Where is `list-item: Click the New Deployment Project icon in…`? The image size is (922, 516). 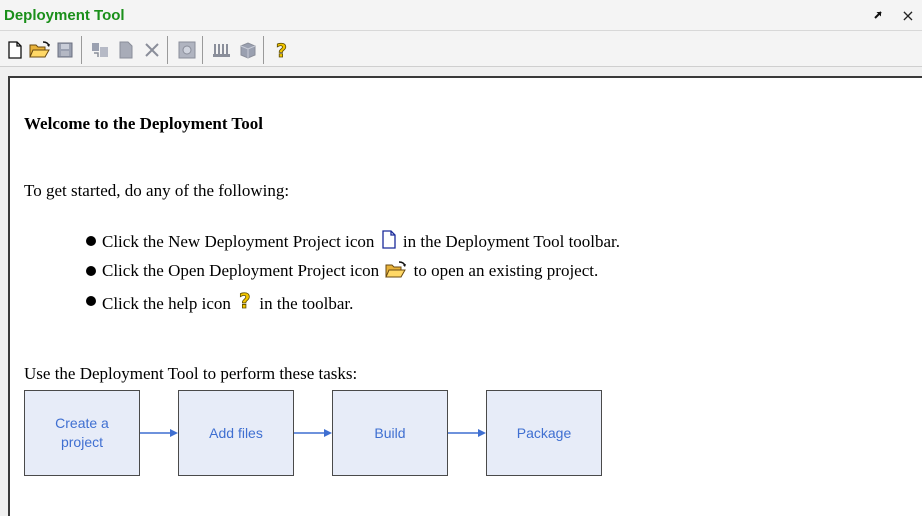
list-item: Click the New Deployment Project icon in… is located at coordinates (353, 245).